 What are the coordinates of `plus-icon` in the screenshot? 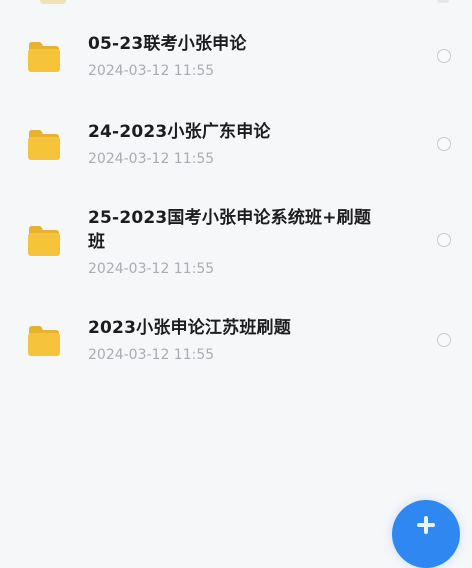 It's located at (426, 525).